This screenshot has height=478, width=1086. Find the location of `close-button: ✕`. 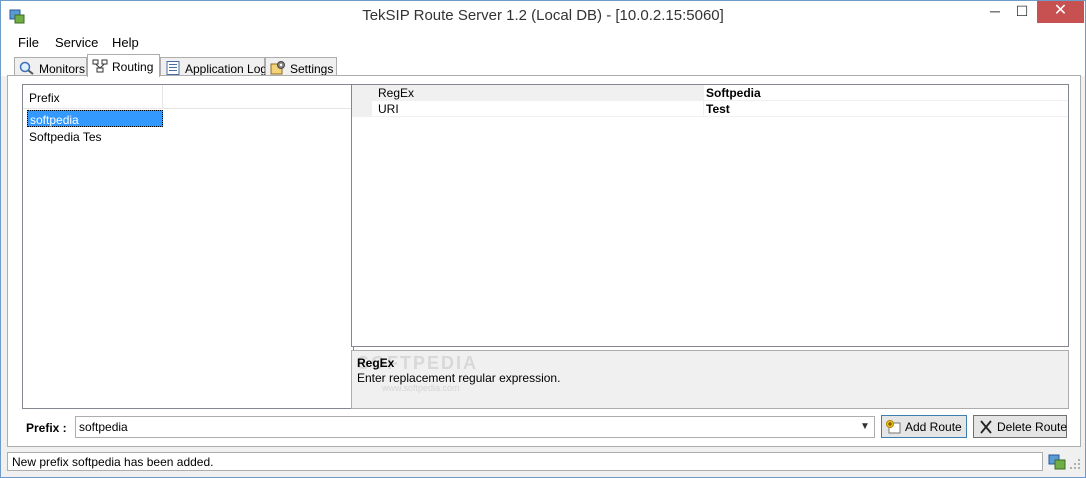

close-button: ✕ is located at coordinates (1060, 12).